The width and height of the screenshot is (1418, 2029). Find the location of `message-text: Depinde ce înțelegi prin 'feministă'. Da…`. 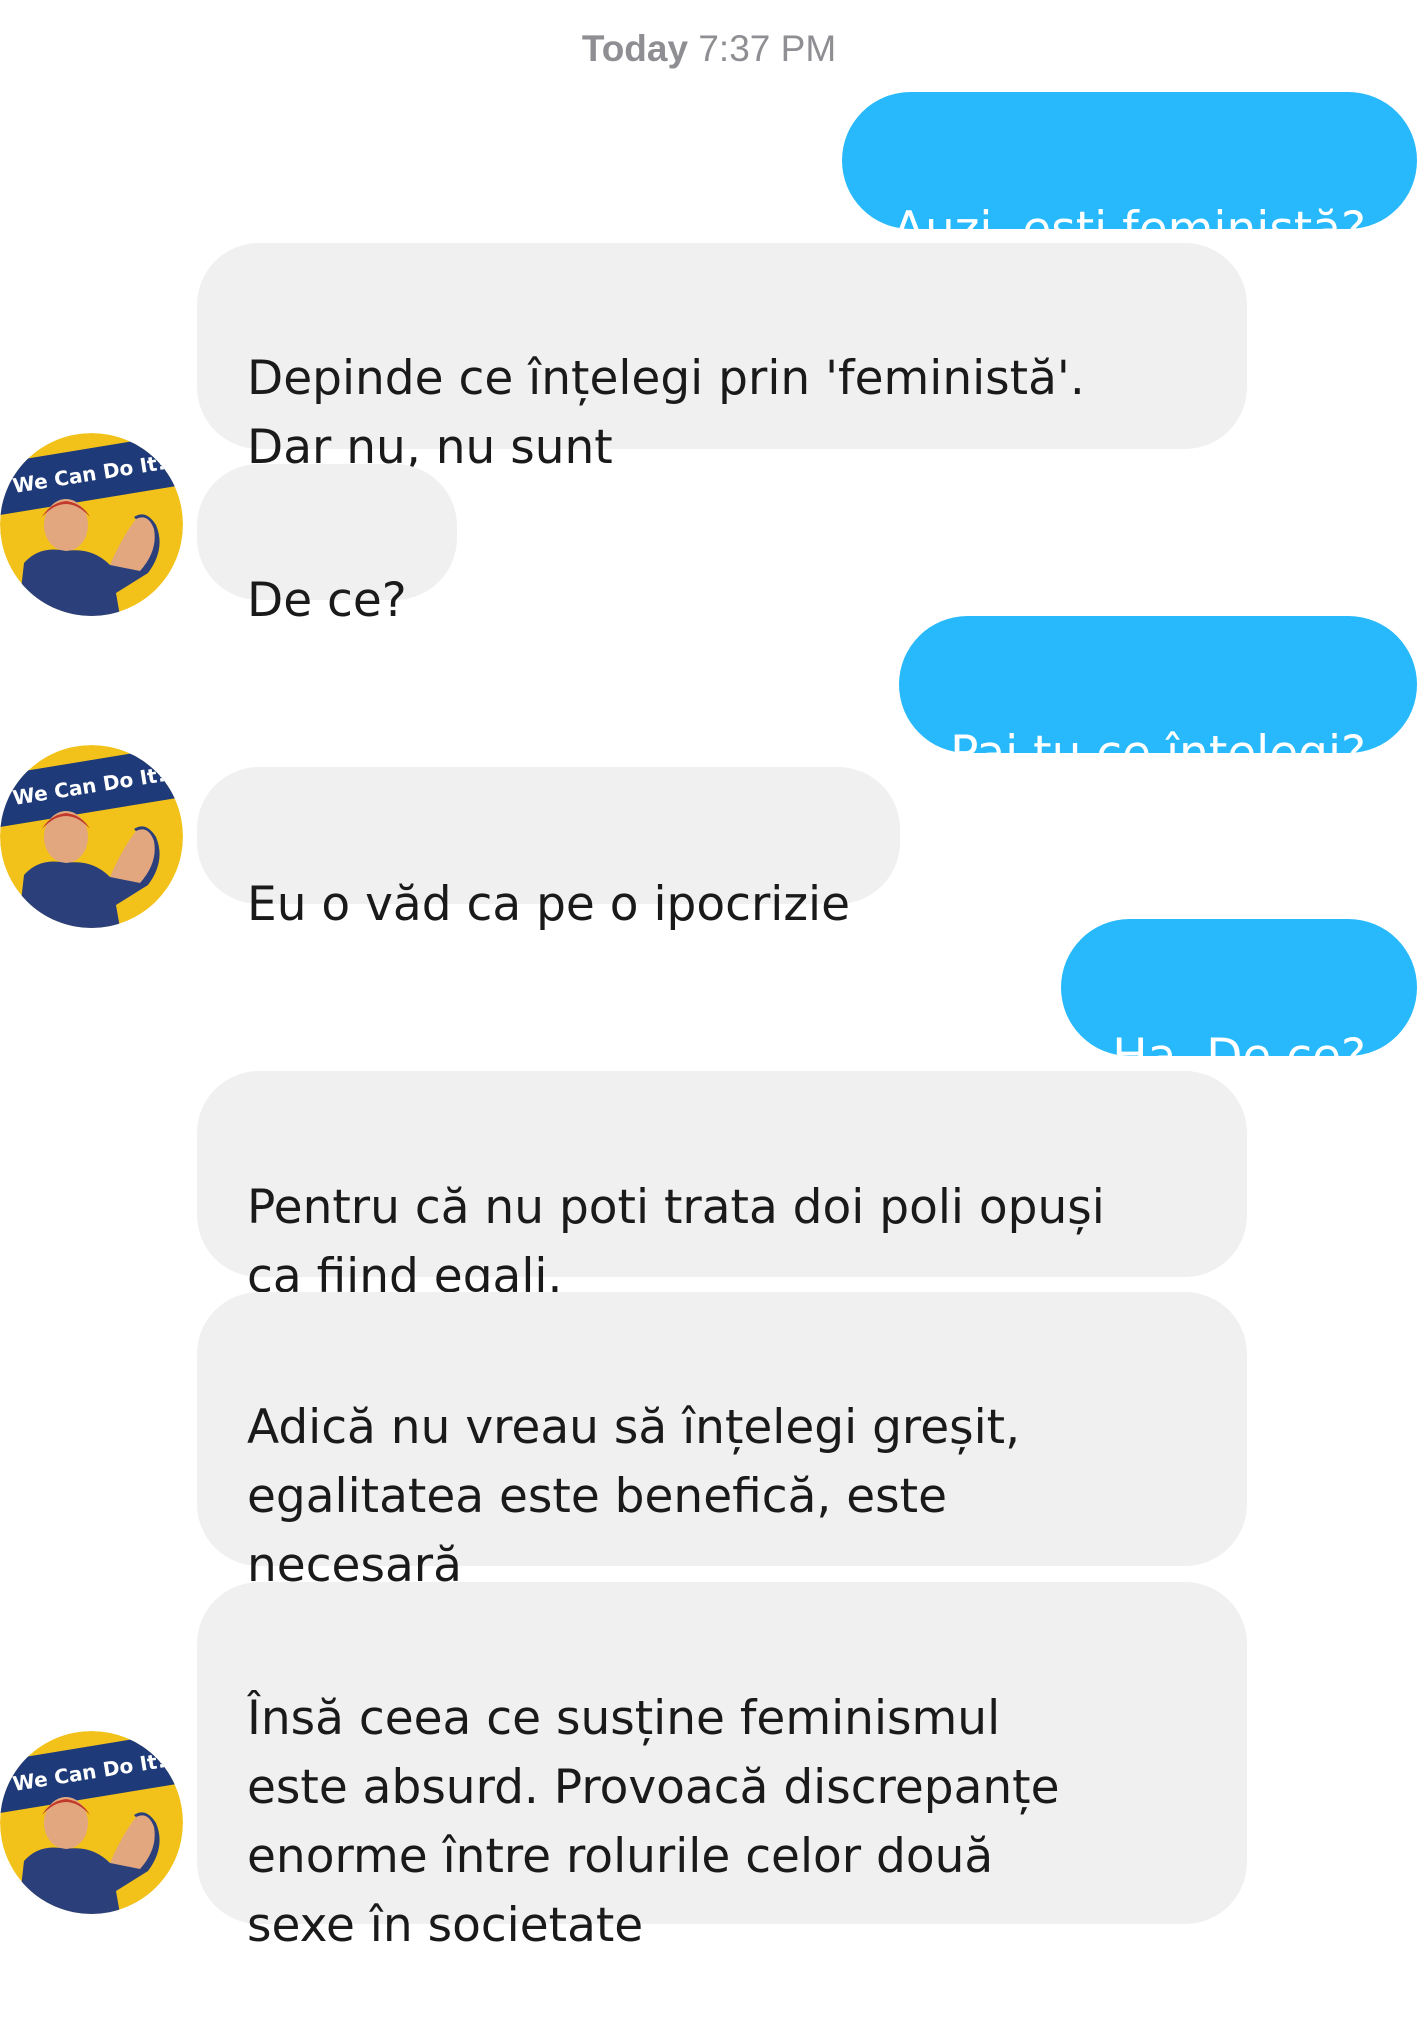

message-text: Depinde ce înțelegi prin 'feministă'. Da… is located at coordinates (666, 413).